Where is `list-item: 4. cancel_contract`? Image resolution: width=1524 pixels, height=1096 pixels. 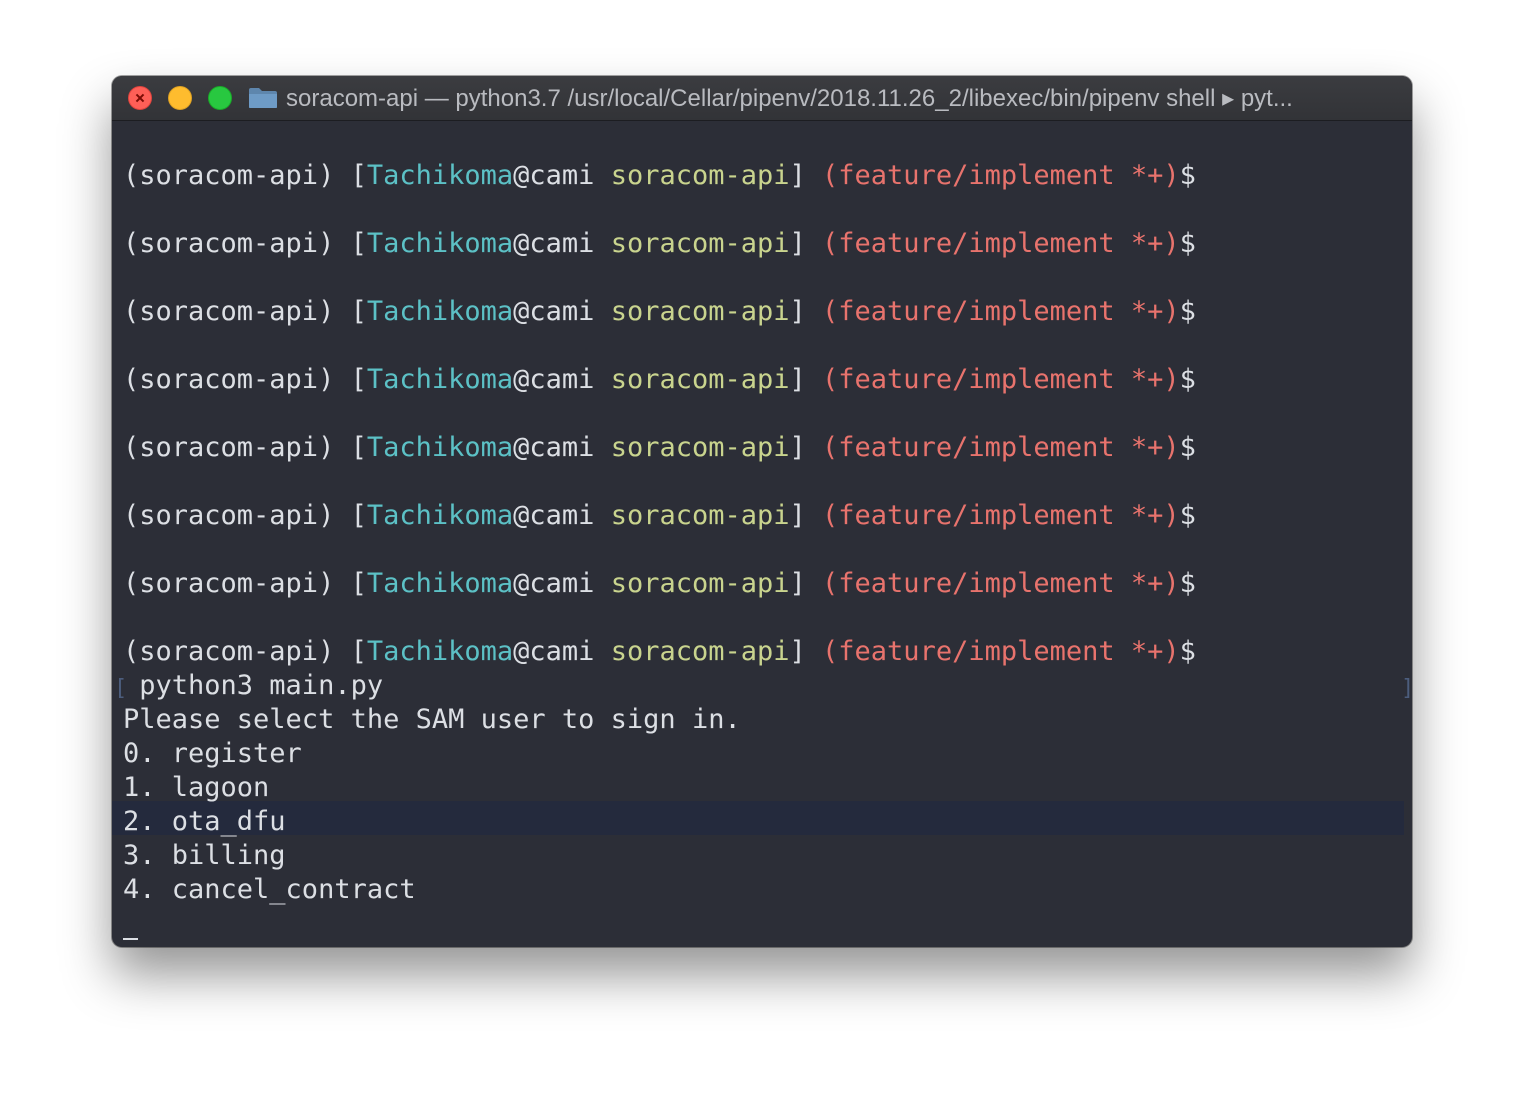 list-item: 4. cancel_contract is located at coordinates (269, 889).